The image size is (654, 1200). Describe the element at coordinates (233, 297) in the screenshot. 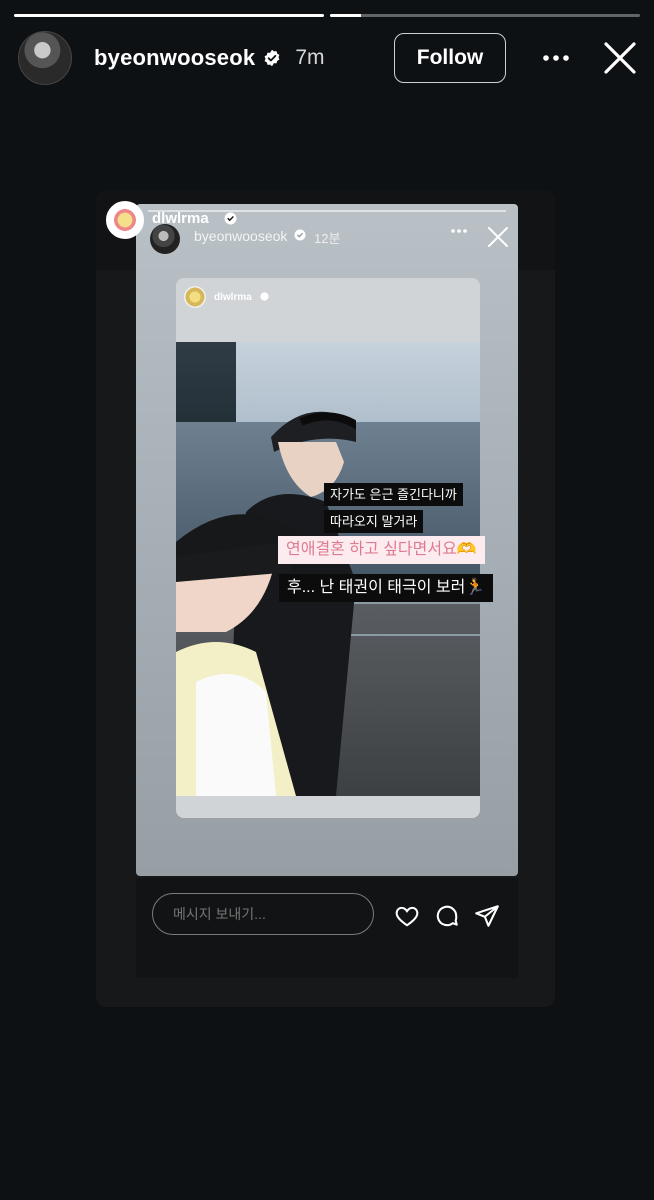

I see `nested-username: dlwlrma` at that location.